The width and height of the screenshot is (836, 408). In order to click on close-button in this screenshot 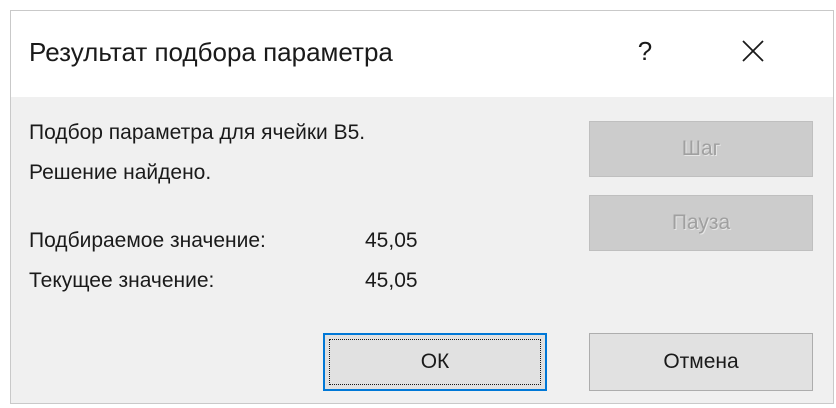, I will do `click(753, 51)`.